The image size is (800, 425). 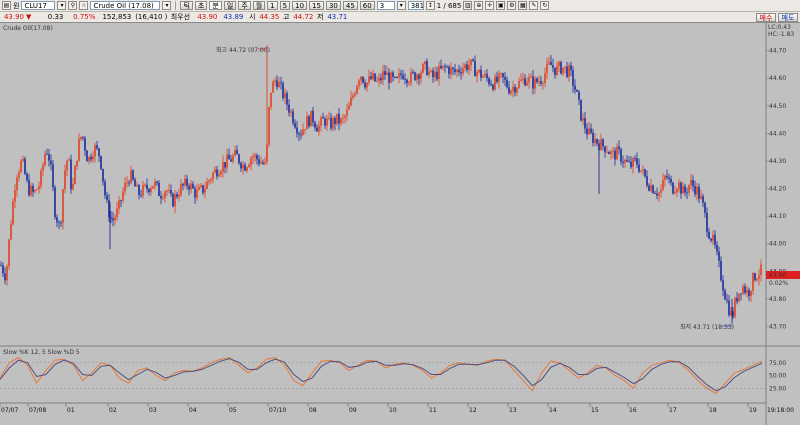 What do you see at coordinates (753, 410) in the screenshot?
I see `time-tick-label: 19` at bounding box center [753, 410].